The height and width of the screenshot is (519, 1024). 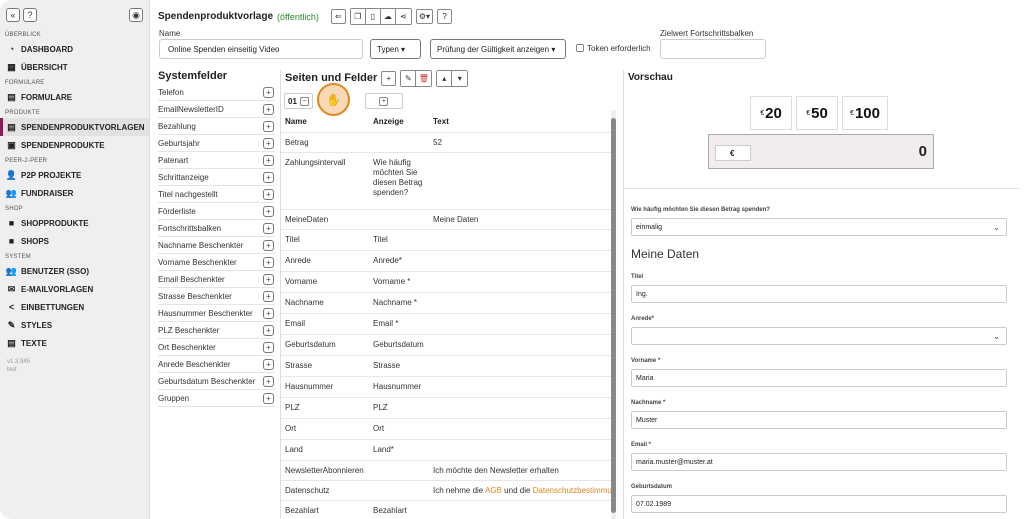 I want to click on minus-icon: −, so click(x=304, y=101).